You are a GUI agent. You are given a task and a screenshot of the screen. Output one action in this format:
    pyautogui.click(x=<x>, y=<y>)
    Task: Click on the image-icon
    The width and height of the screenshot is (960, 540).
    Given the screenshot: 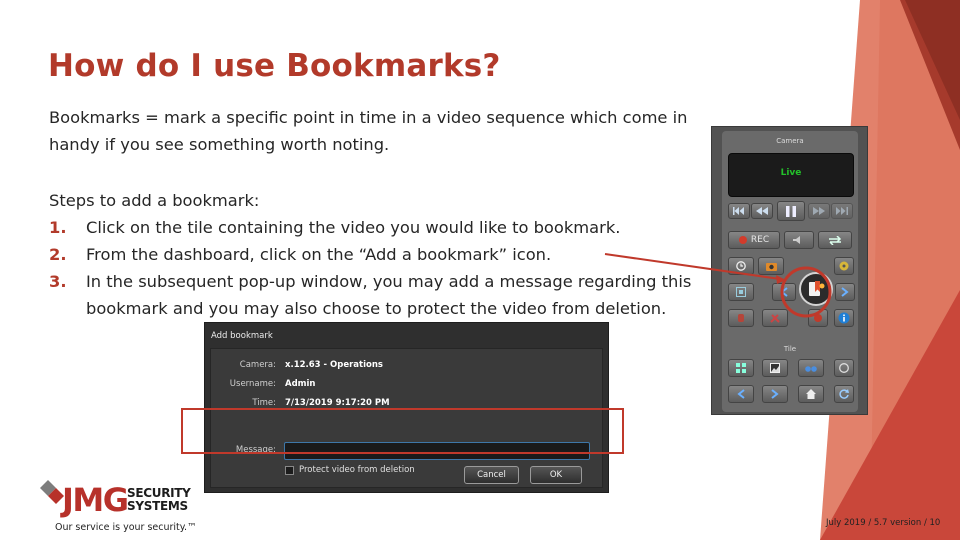 What is the action you would take?
    pyautogui.click(x=775, y=368)
    